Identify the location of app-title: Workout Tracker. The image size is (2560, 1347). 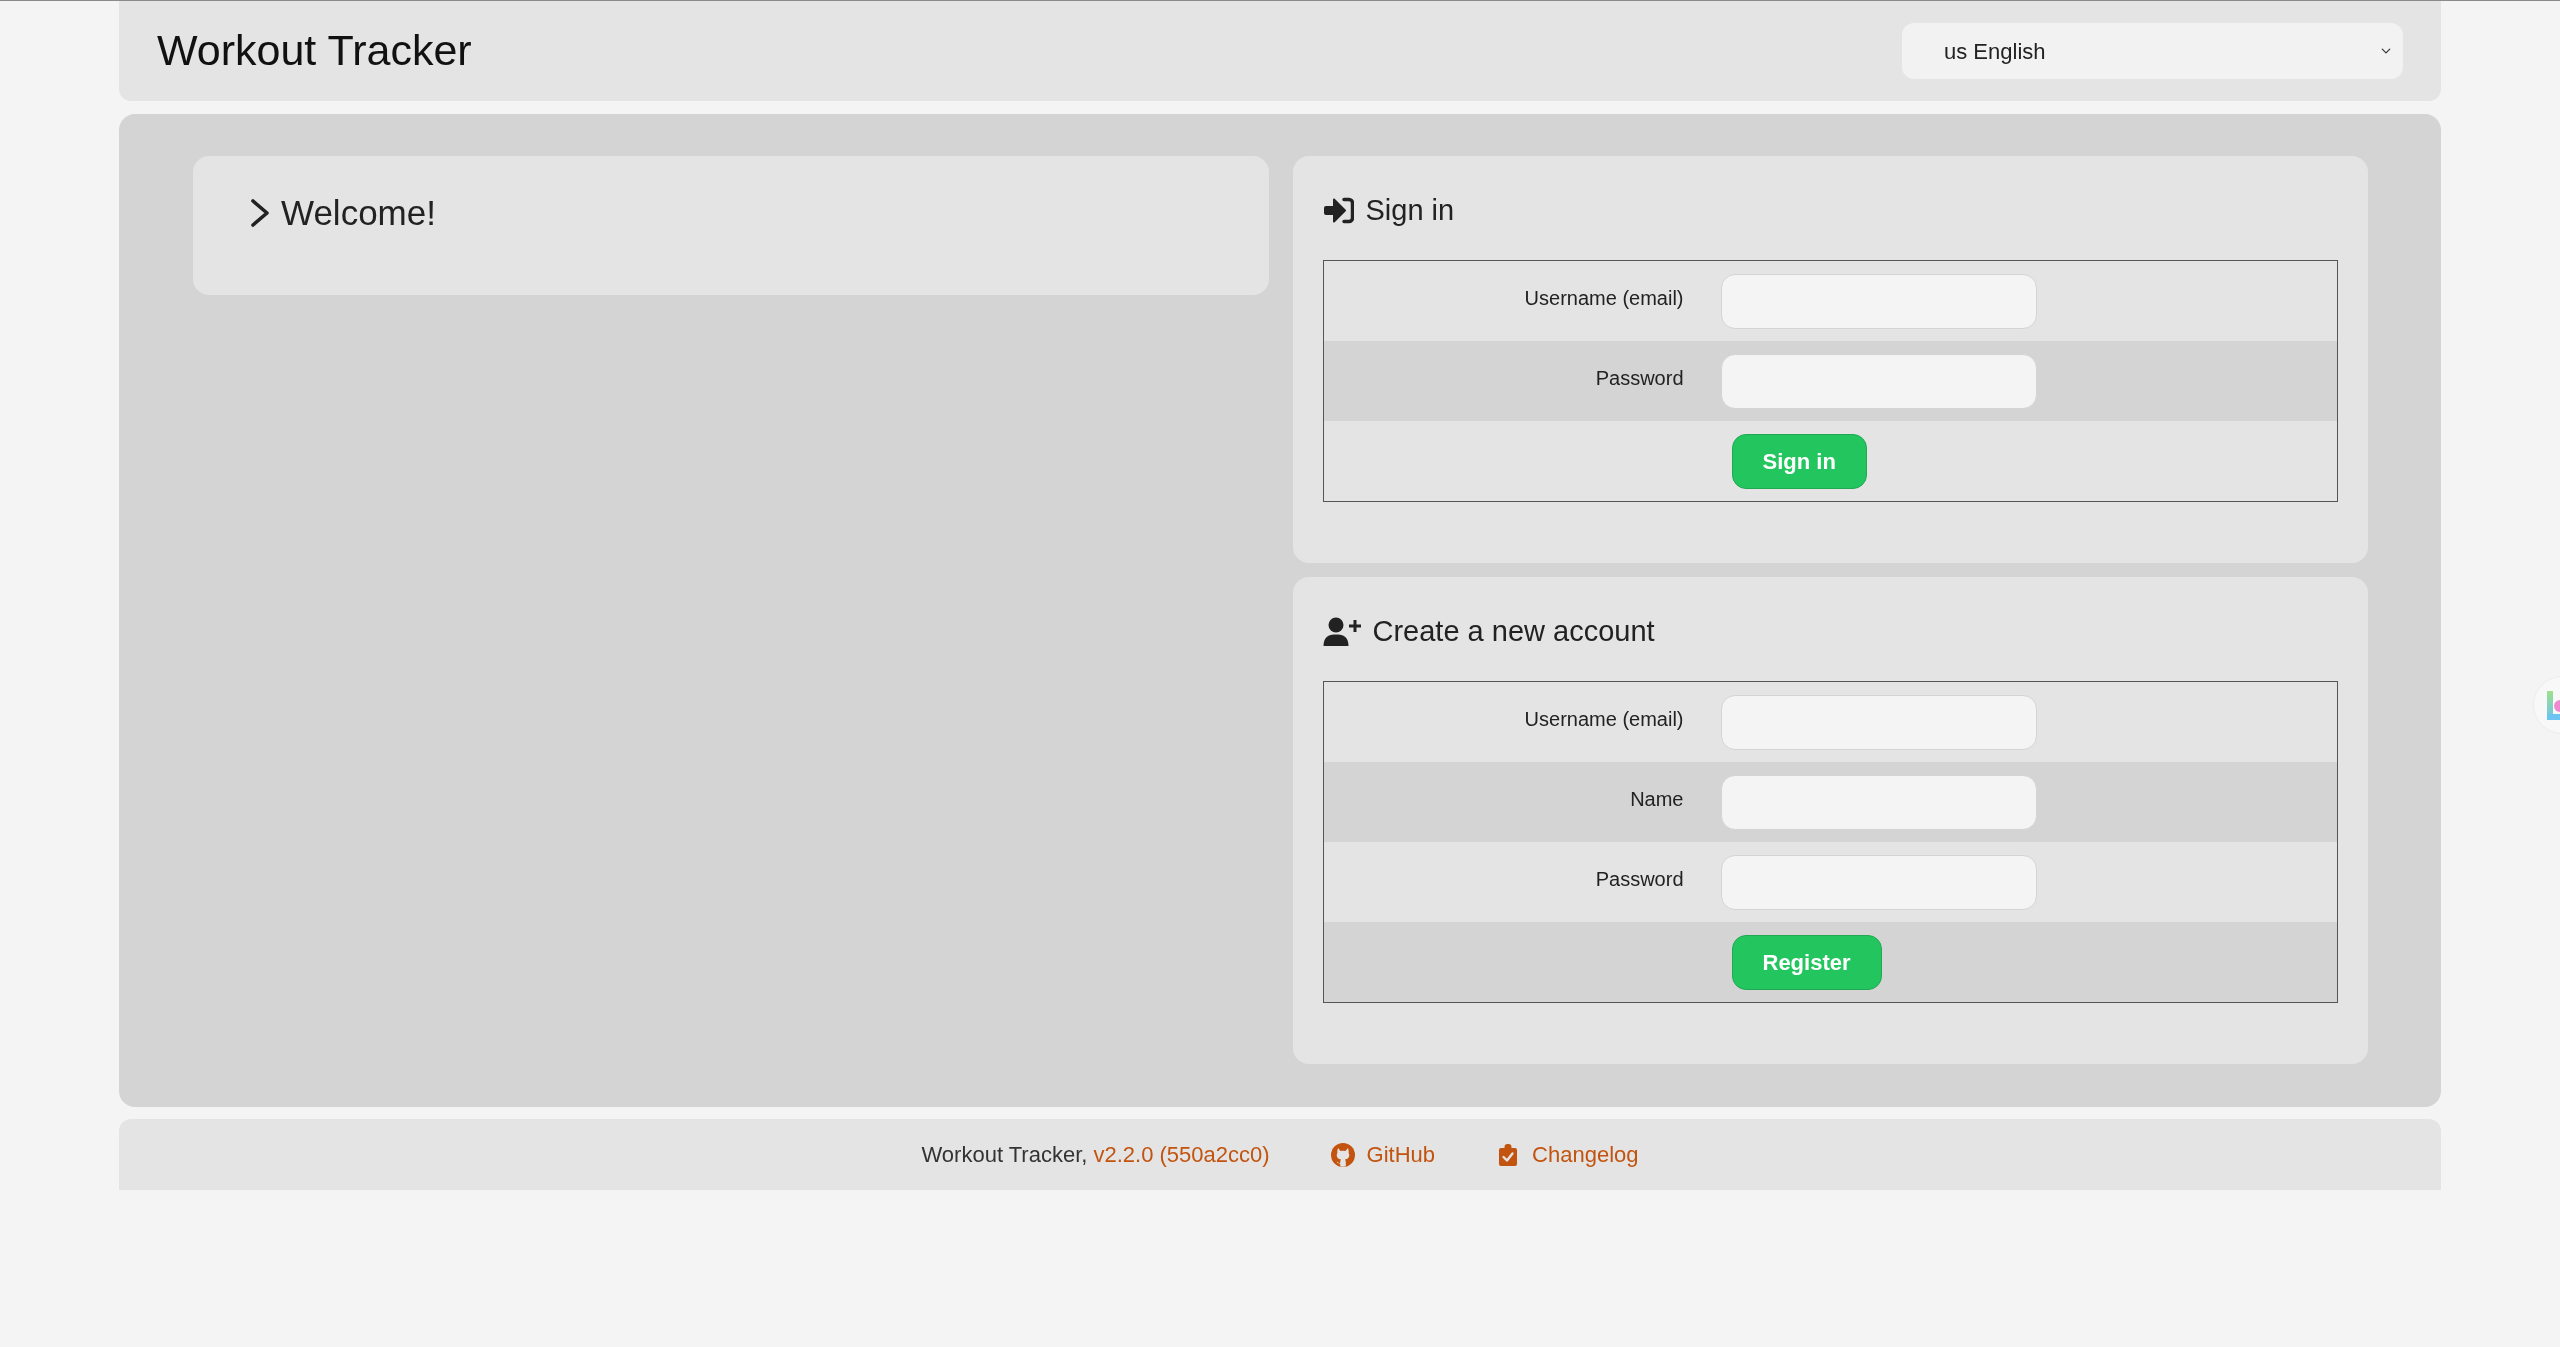
(314, 51).